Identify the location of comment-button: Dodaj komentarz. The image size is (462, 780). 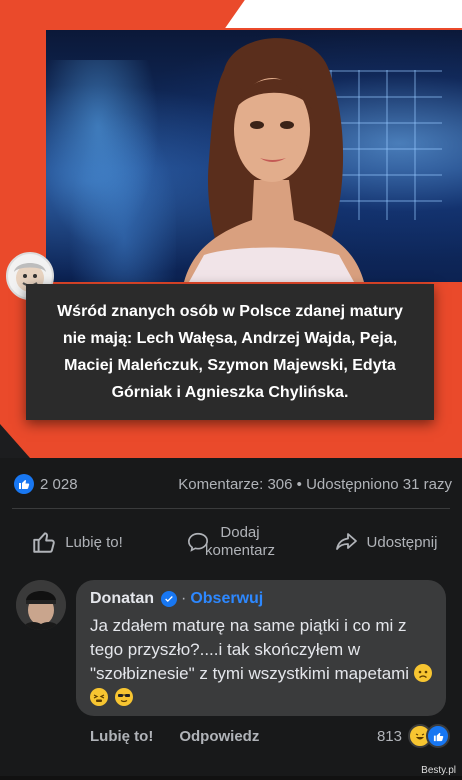
(231, 542).